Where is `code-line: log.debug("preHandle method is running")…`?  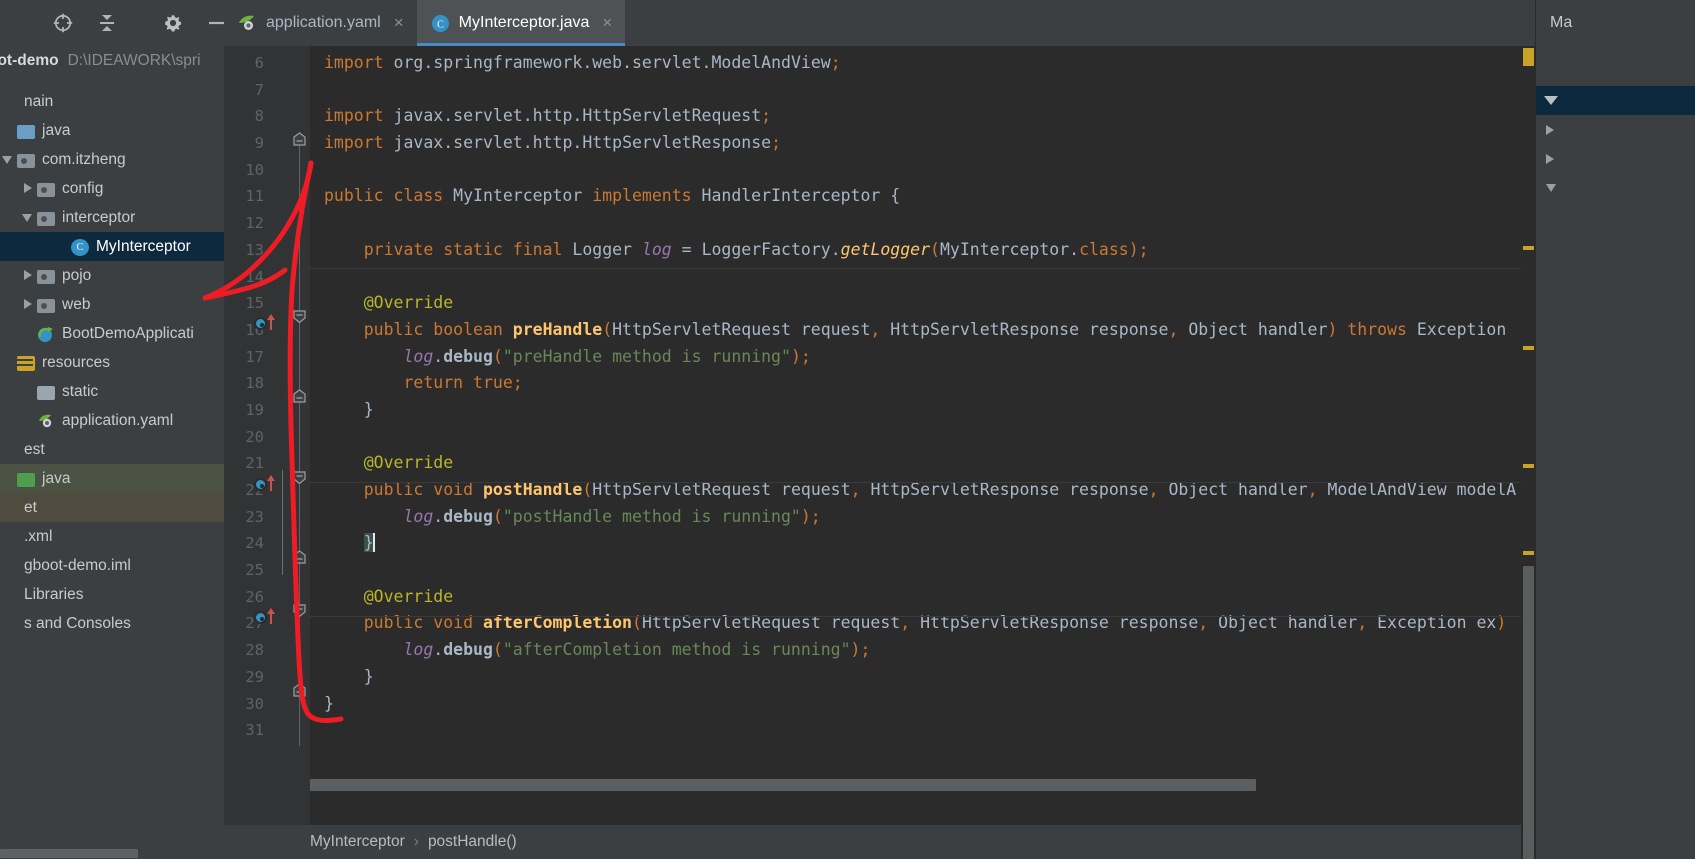 code-line: log.debug("preHandle method is running")… is located at coordinates (922, 357).